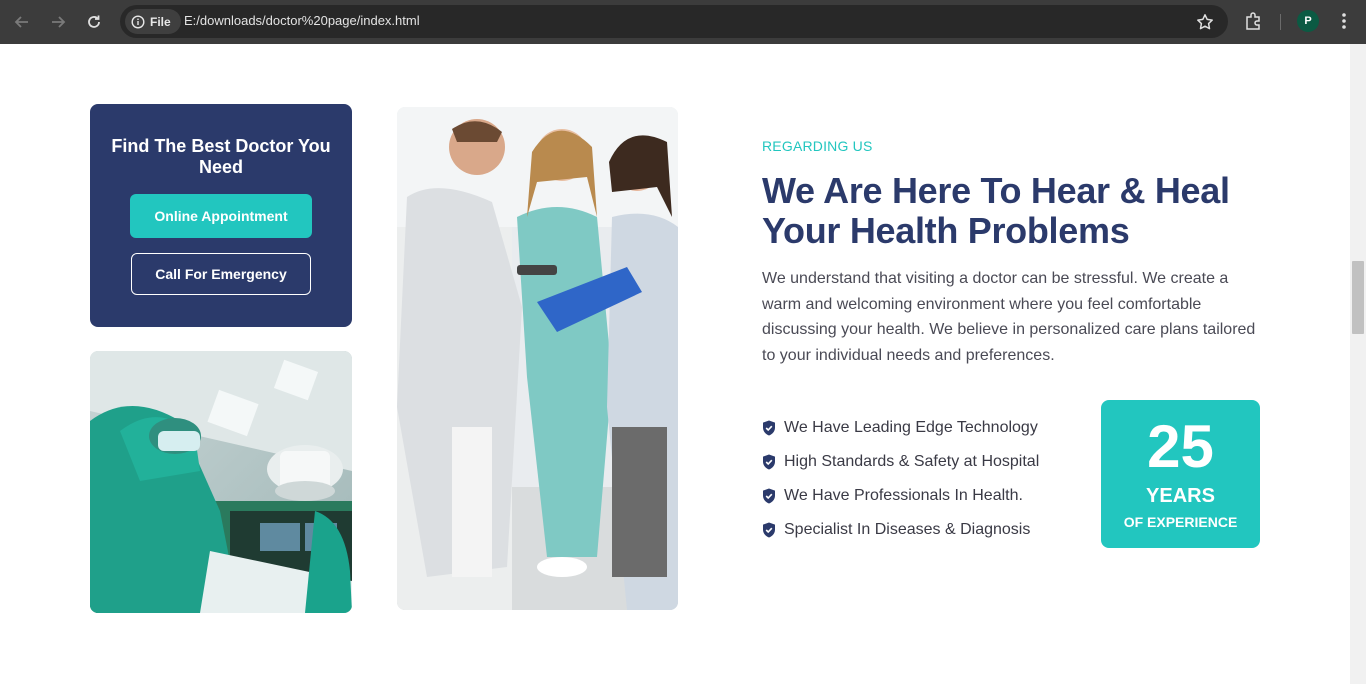  Describe the element at coordinates (1254, 21) in the screenshot. I see `puzzle-icon` at that location.